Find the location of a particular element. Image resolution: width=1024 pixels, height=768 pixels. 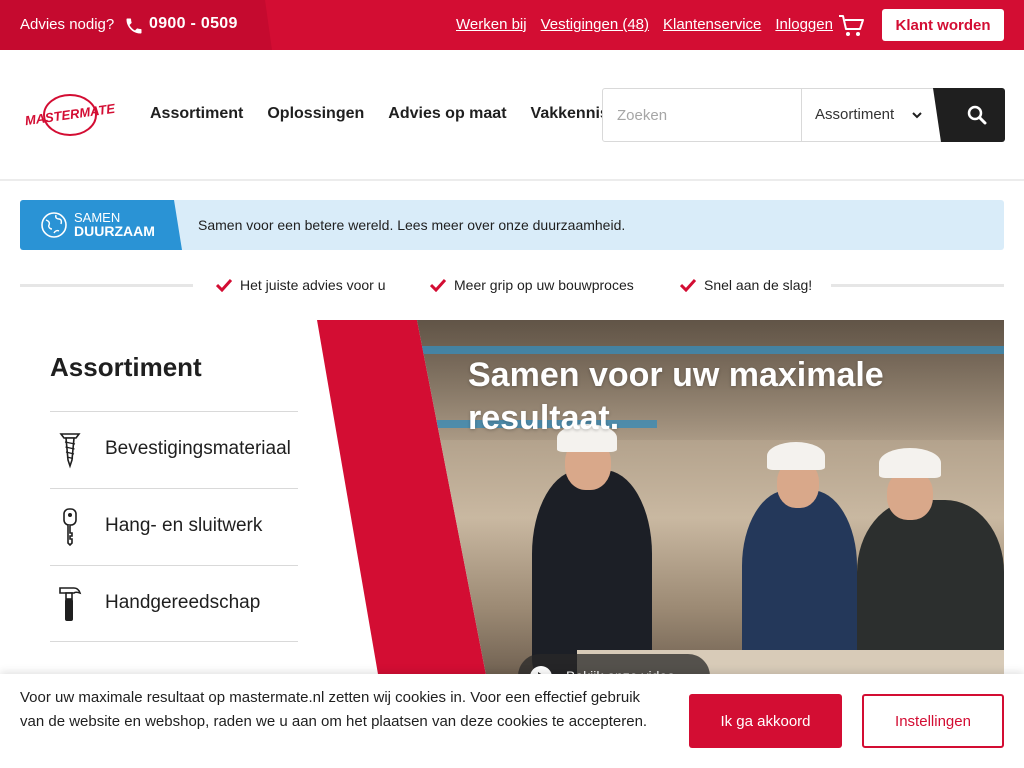

category-hang-en-sluitwerk: Hang- en sluitwerk is located at coordinates (174, 526).